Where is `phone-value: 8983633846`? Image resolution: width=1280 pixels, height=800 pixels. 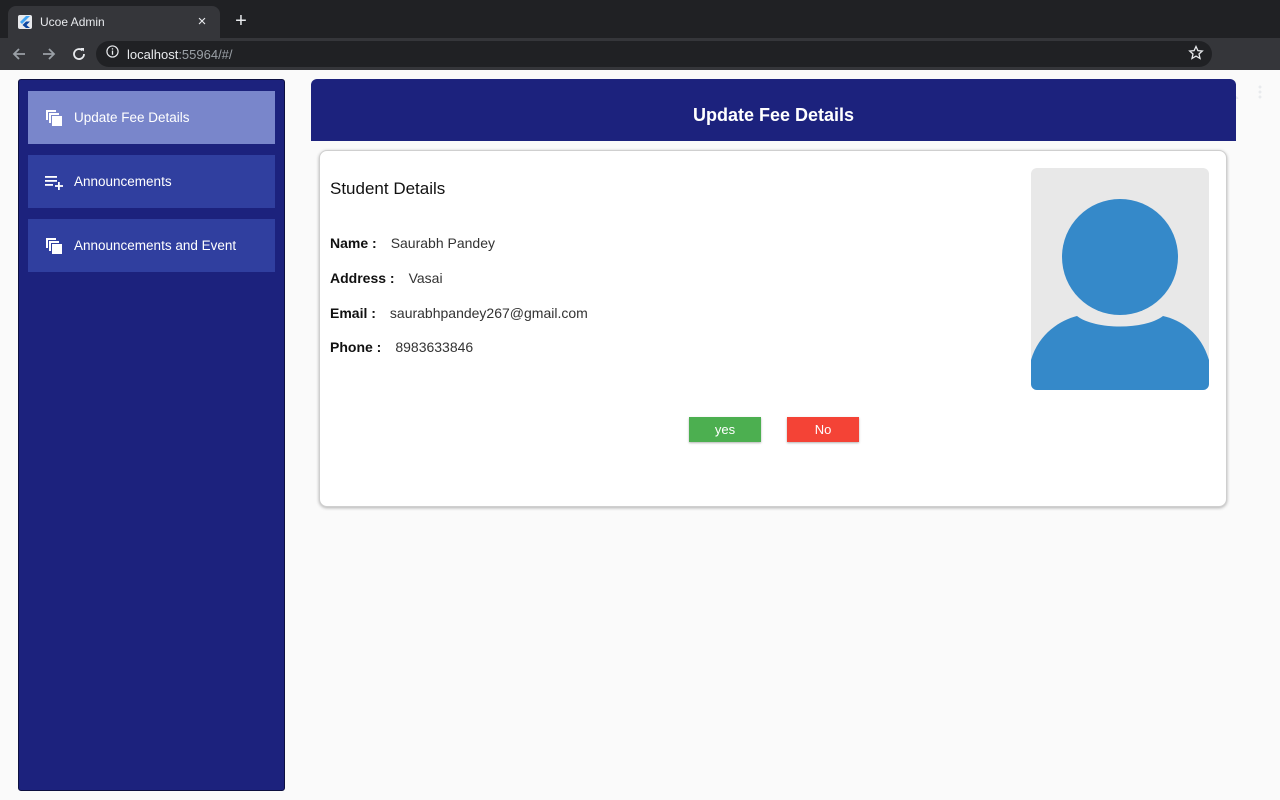
phone-value: 8983633846 is located at coordinates (434, 347).